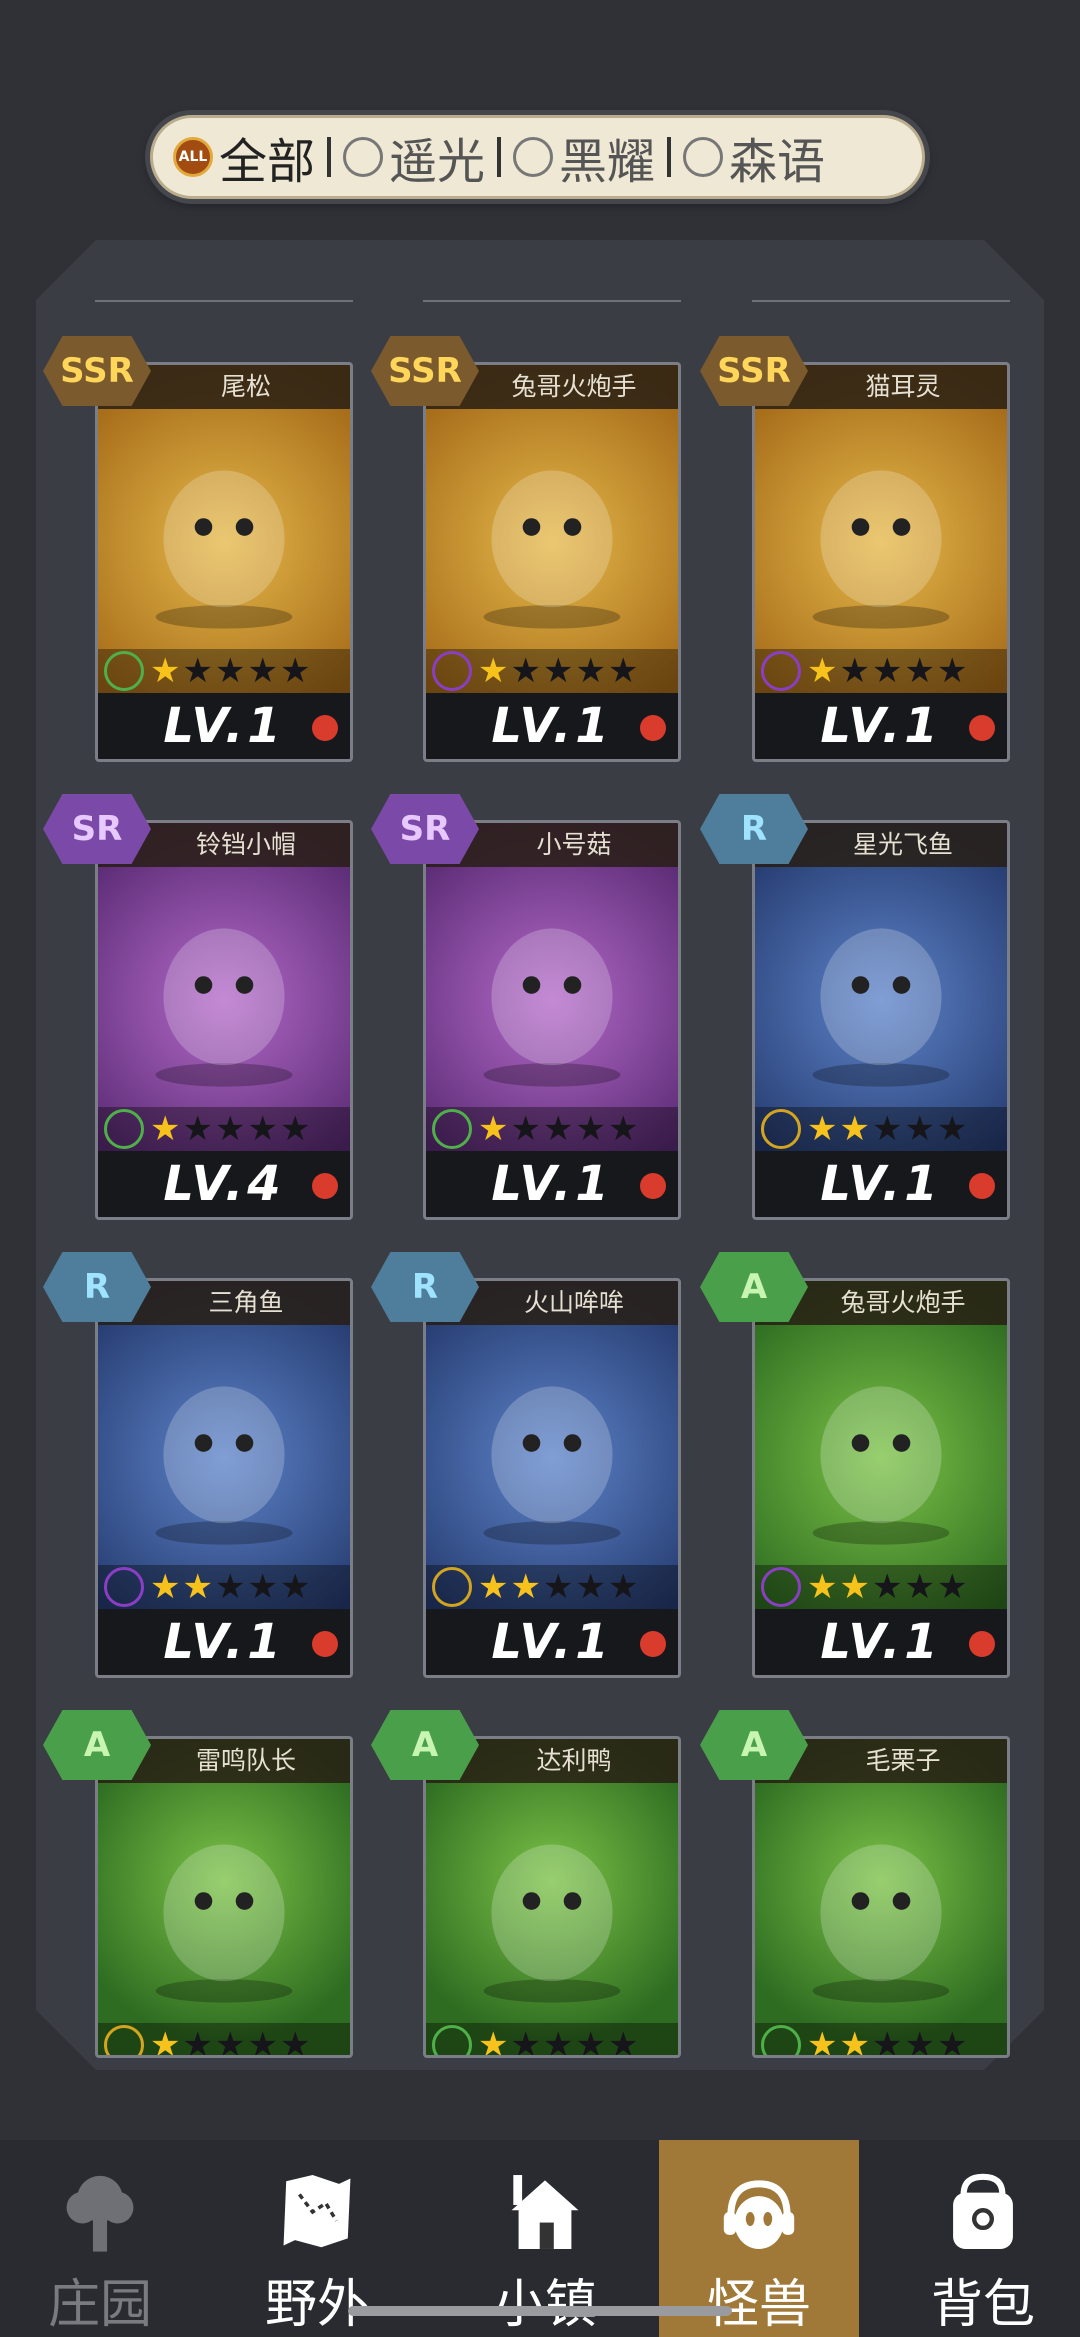 The width and height of the screenshot is (1080, 2337). I want to click on manor-tree-icon, so click(100, 2213).